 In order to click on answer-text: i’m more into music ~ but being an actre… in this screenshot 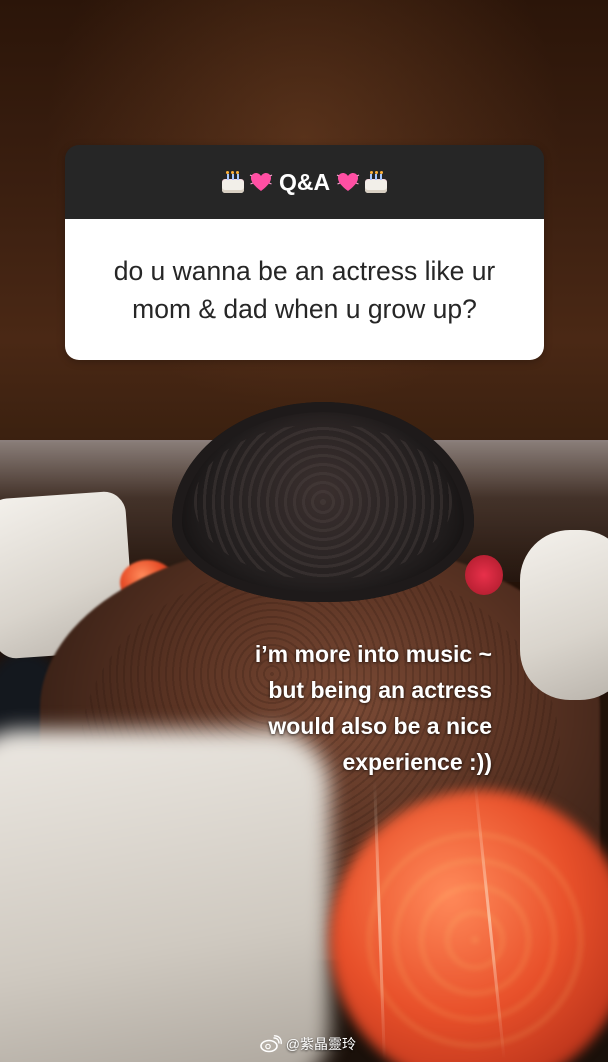, I will do `click(332, 708)`.